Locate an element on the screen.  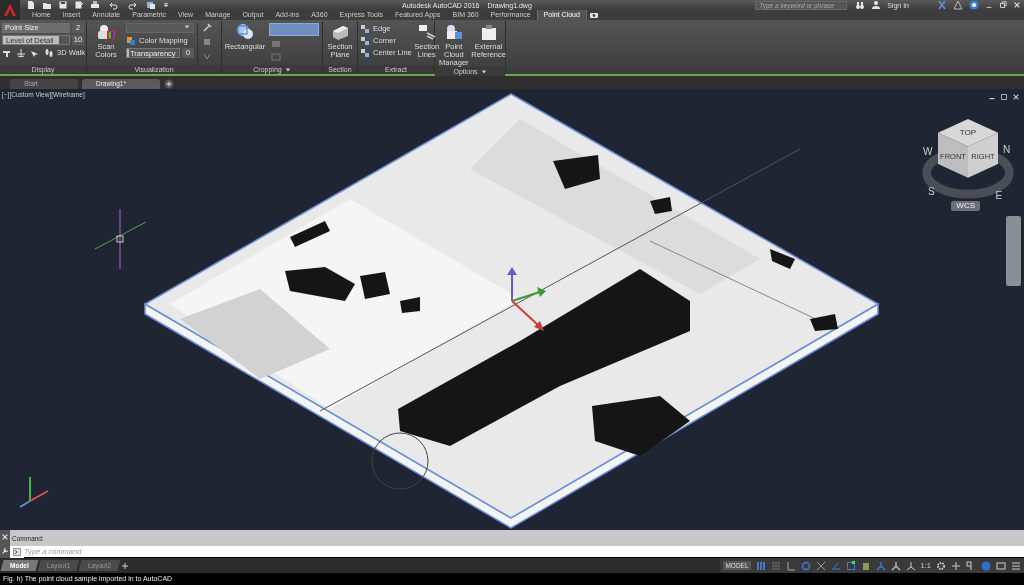
triangle-icon is located at coordinates (958, 5).